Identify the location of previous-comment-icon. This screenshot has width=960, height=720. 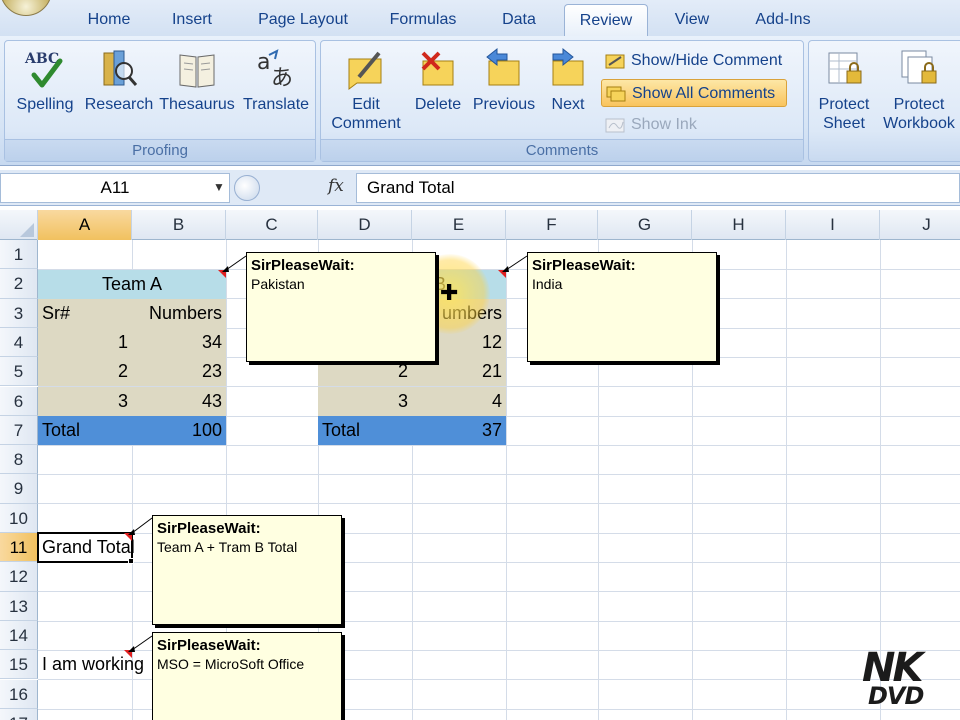
(504, 69).